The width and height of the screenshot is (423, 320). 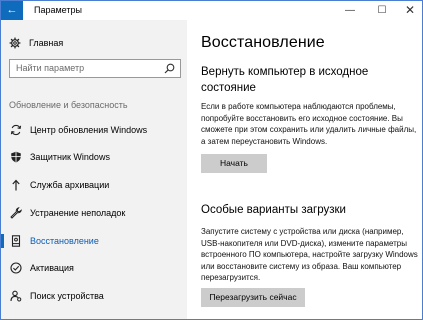 I want to click on sidebar-item-windows-update: Центр обновления Windows, so click(x=94, y=130).